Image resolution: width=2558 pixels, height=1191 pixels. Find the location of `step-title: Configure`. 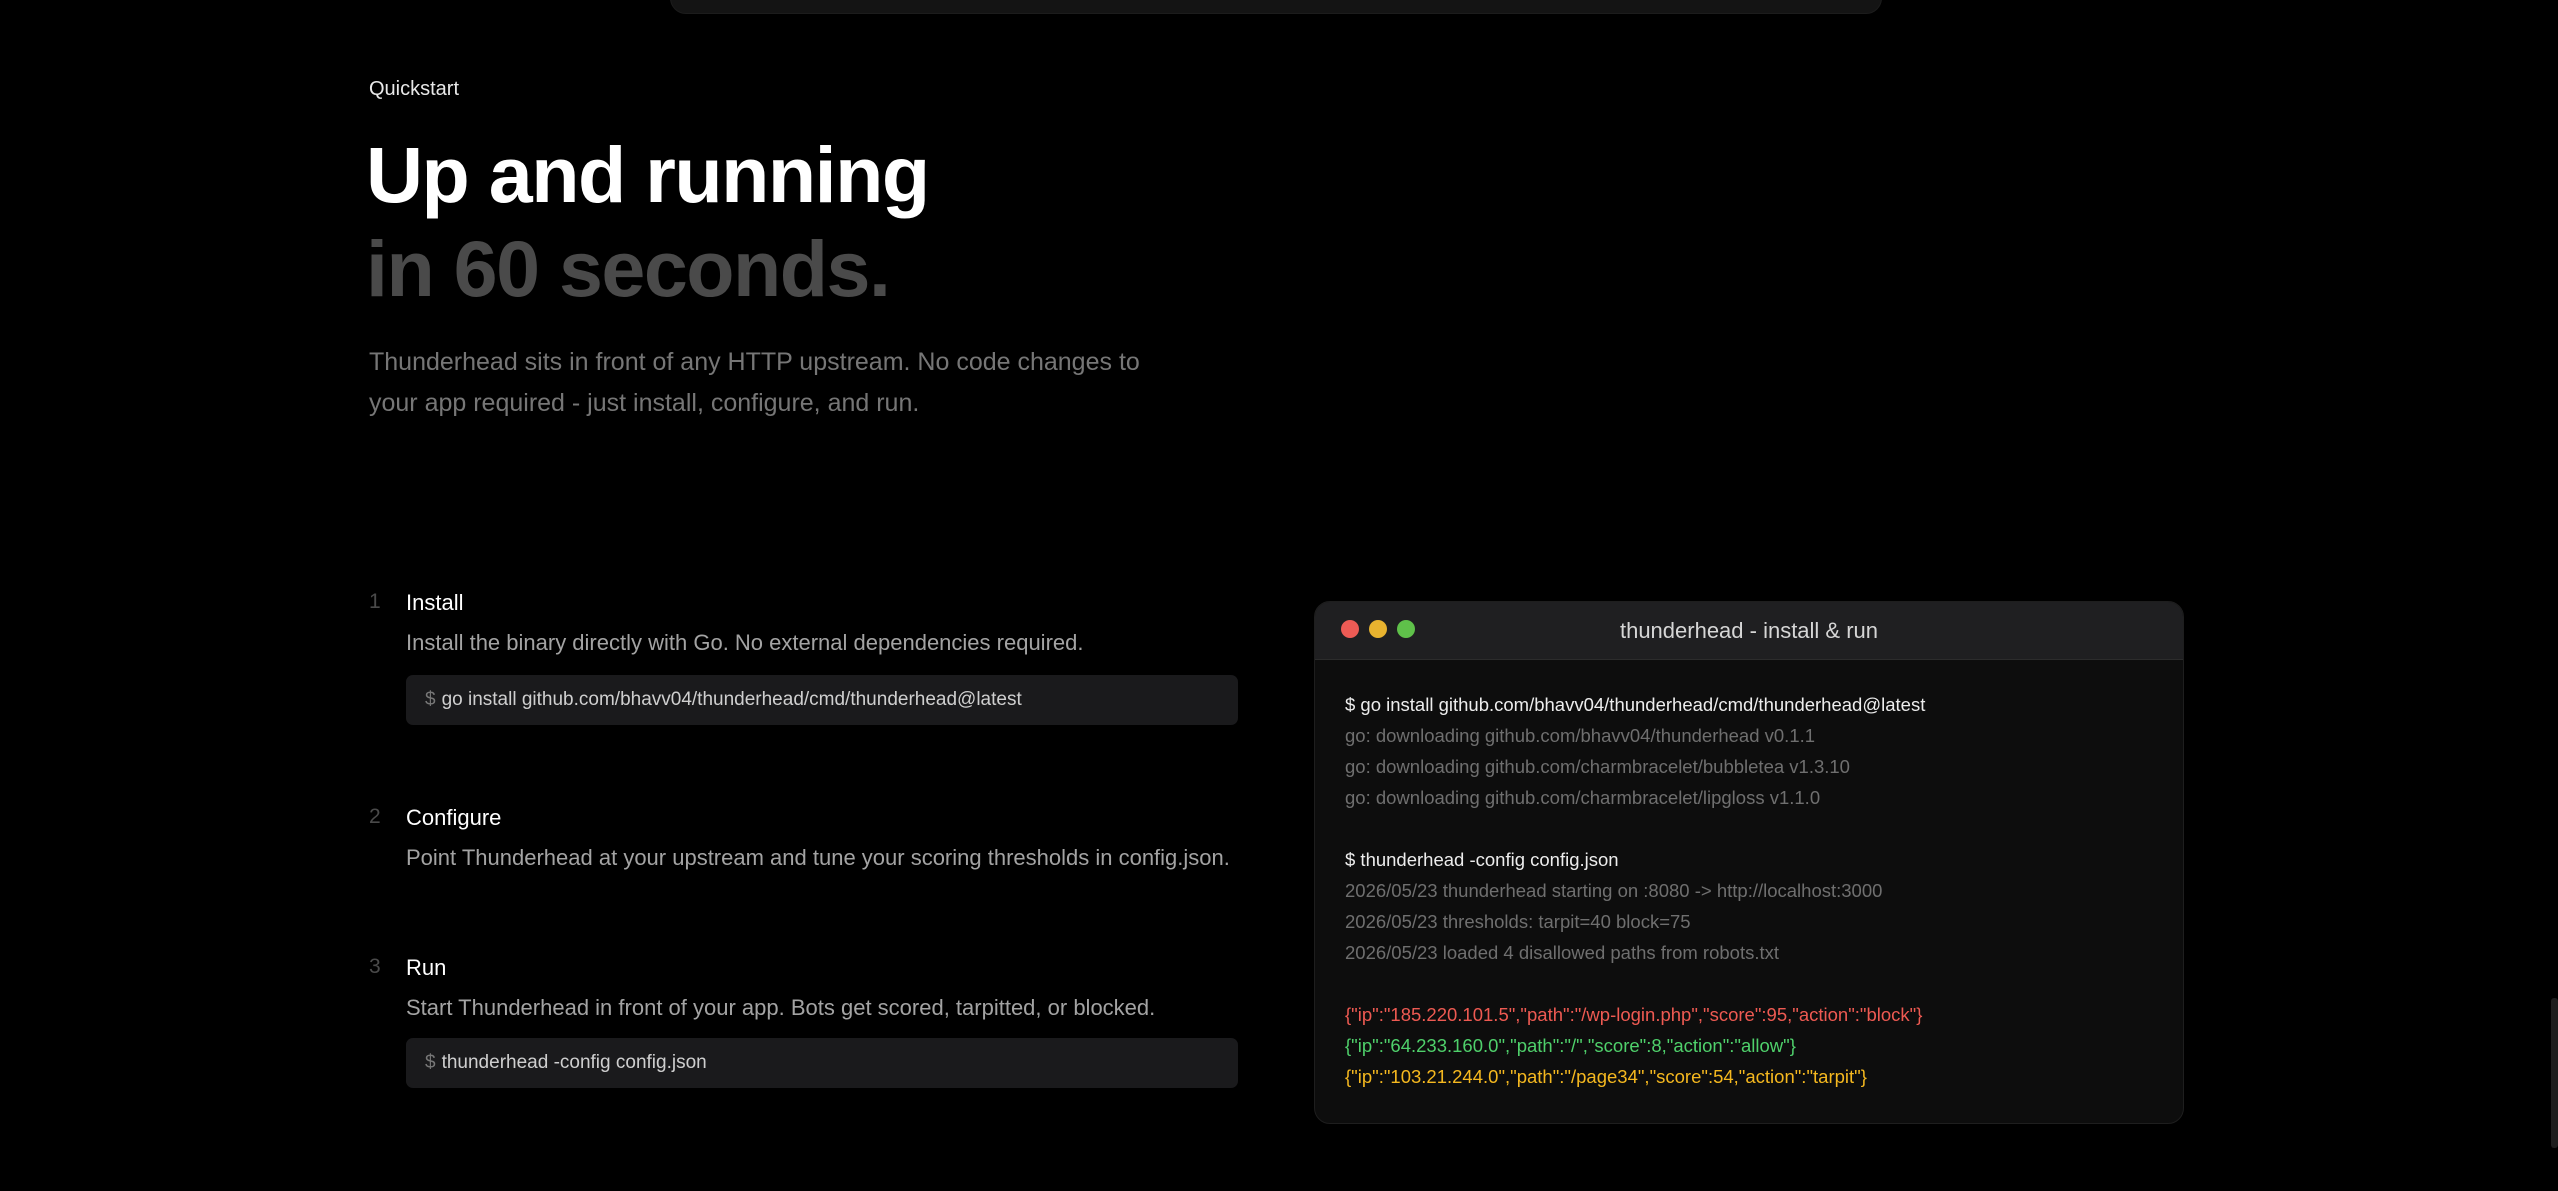

step-title: Configure is located at coordinates (454, 817).